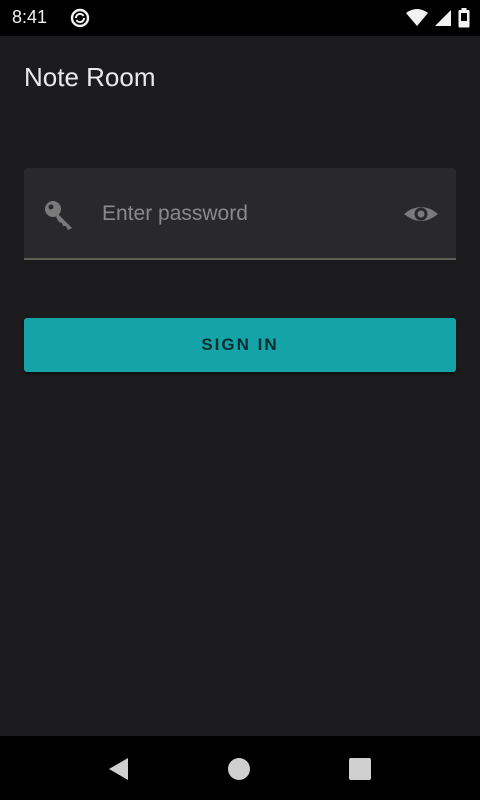 The width and height of the screenshot is (480, 800). I want to click on app-bar: Note Room, so click(240, 80).